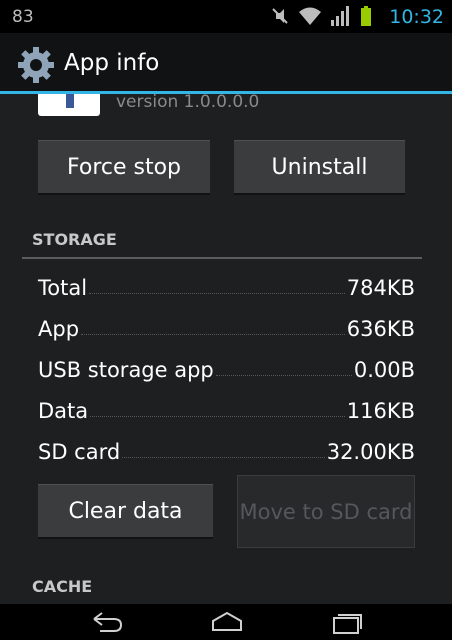 This screenshot has width=452, height=640. I want to click on force-stop-button: Force stop, so click(124, 166).